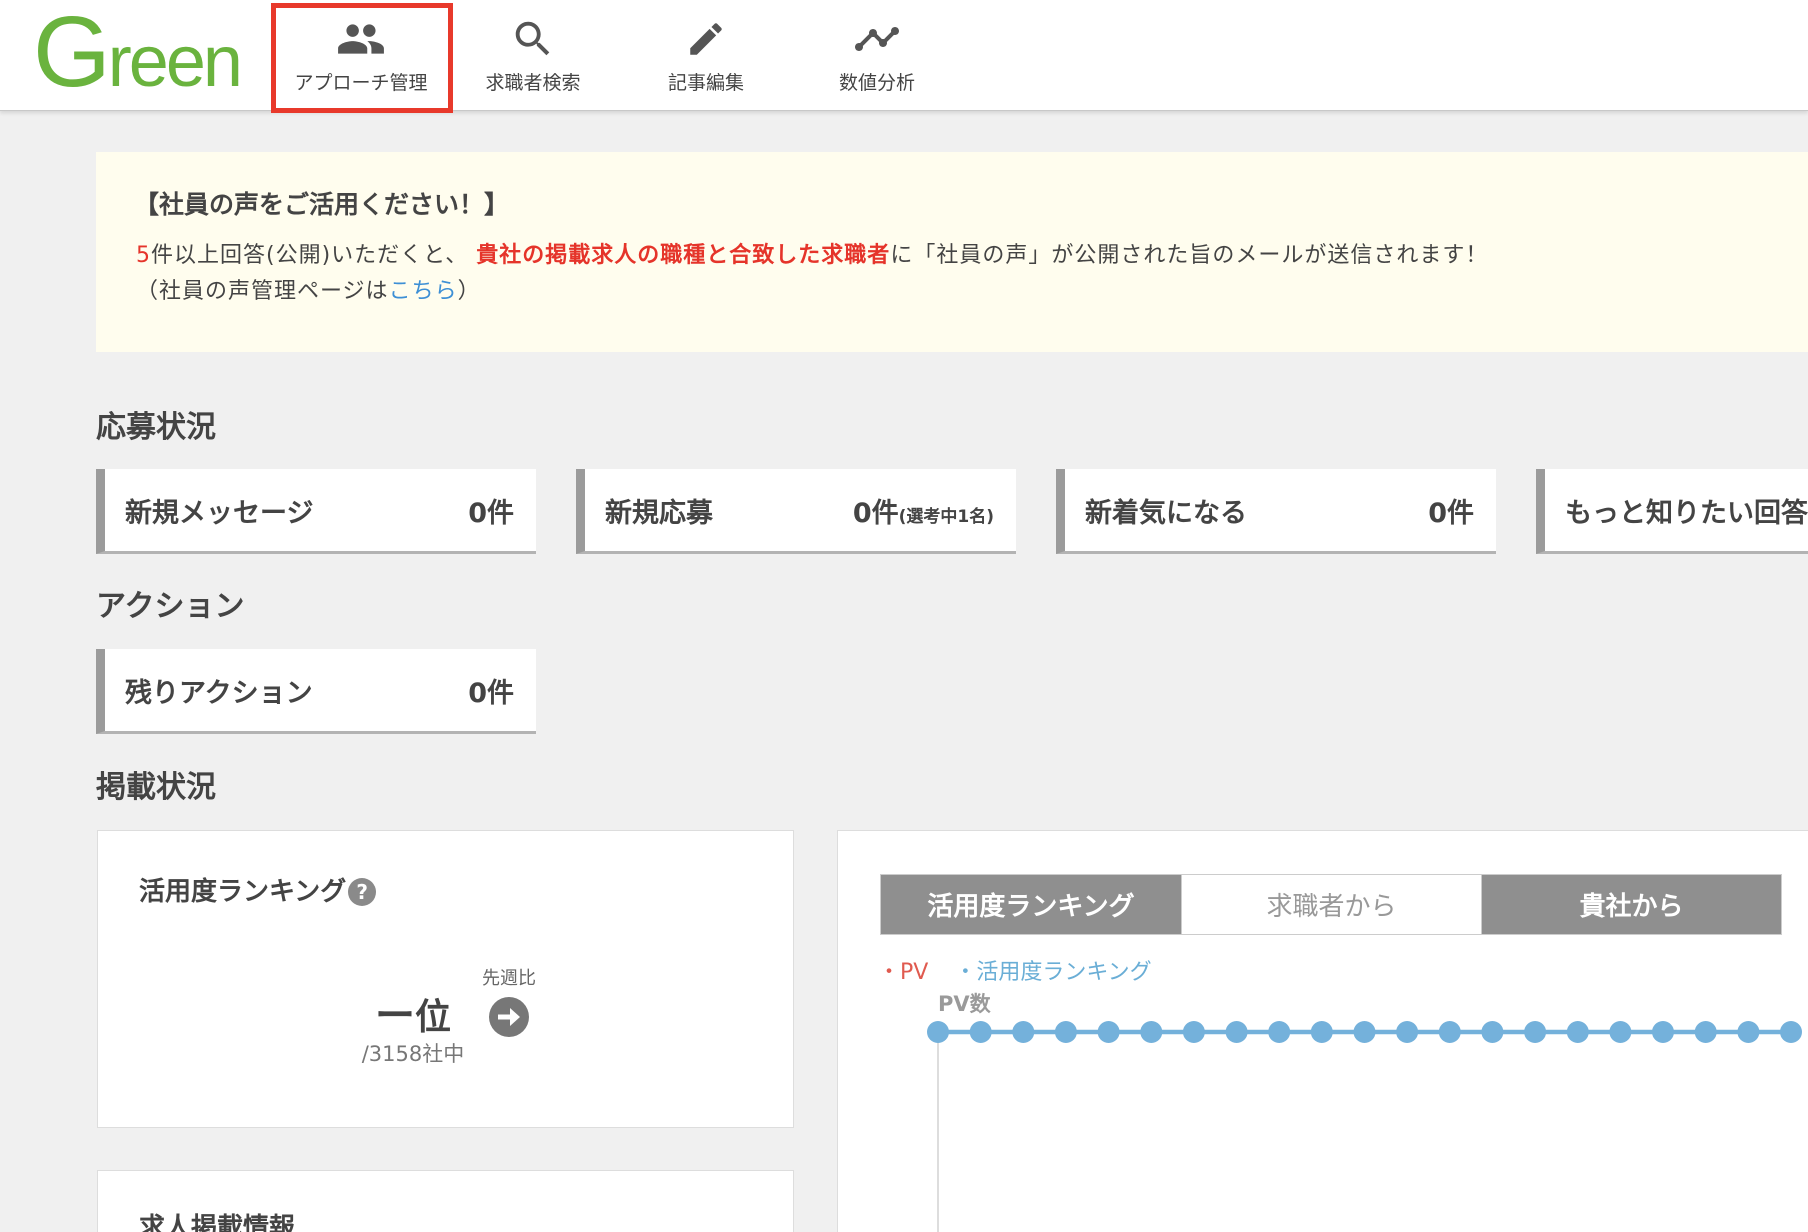  What do you see at coordinates (1631, 904) in the screenshot?
I see `tab-from-company: 貴社から` at bounding box center [1631, 904].